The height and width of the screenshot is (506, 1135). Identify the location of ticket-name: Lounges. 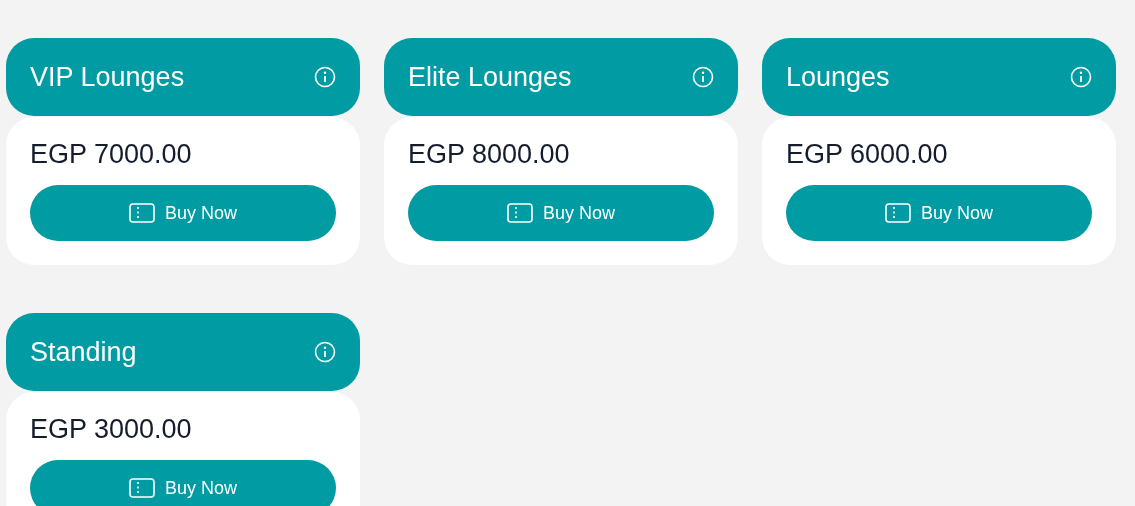
(838, 77).